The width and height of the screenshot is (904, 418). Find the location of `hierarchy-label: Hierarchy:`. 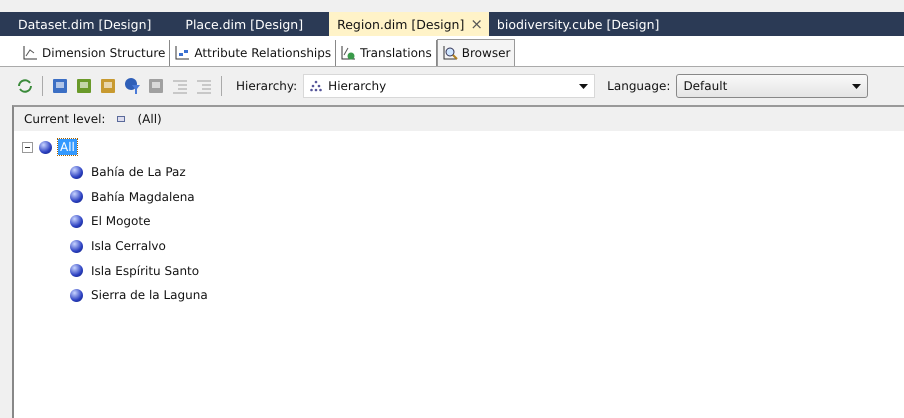

hierarchy-label: Hierarchy: is located at coordinates (267, 86).